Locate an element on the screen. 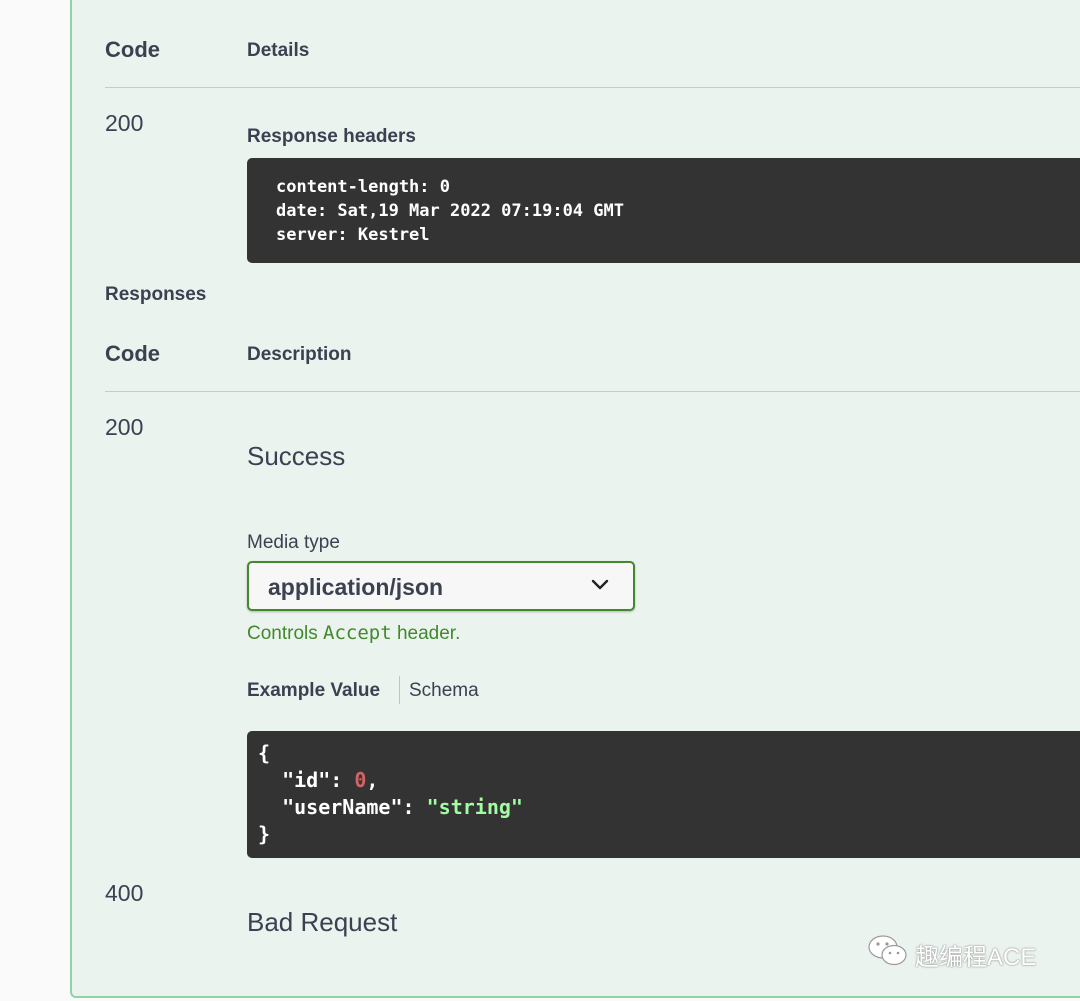 This screenshot has width=1080, height=1001. response-description-bad-request: Bad Request is located at coordinates (322, 922).